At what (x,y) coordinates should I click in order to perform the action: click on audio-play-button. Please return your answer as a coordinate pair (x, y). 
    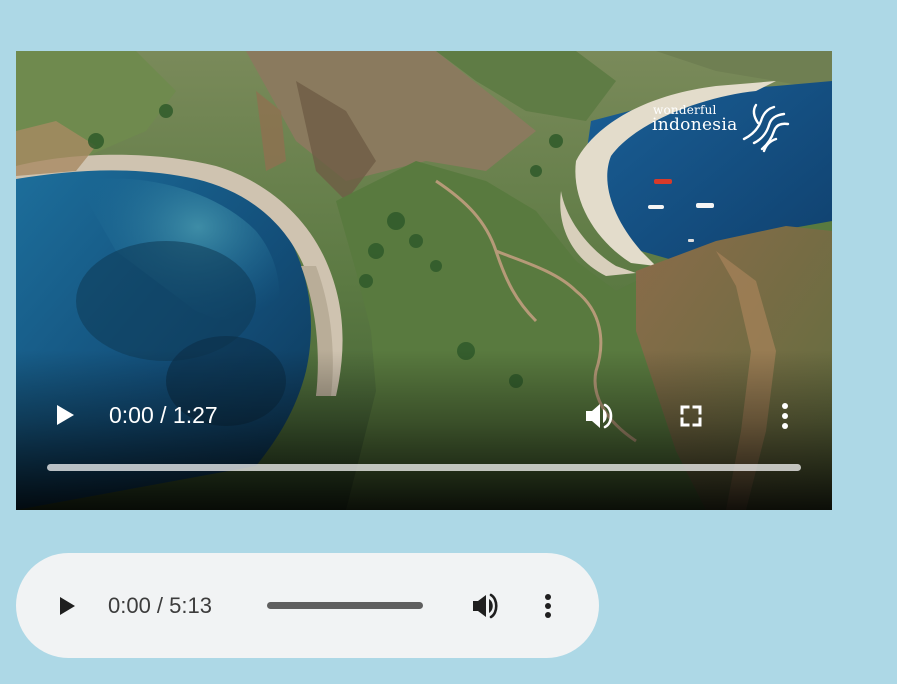
    Looking at the image, I should click on (67, 606).